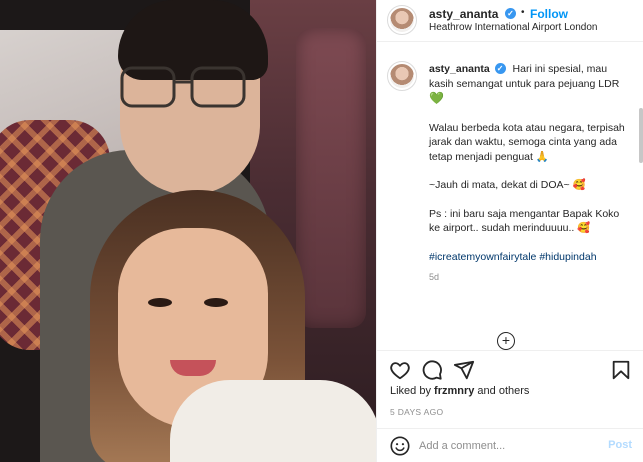  What do you see at coordinates (641, 135) in the screenshot?
I see `scrollbar-thumb` at bounding box center [641, 135].